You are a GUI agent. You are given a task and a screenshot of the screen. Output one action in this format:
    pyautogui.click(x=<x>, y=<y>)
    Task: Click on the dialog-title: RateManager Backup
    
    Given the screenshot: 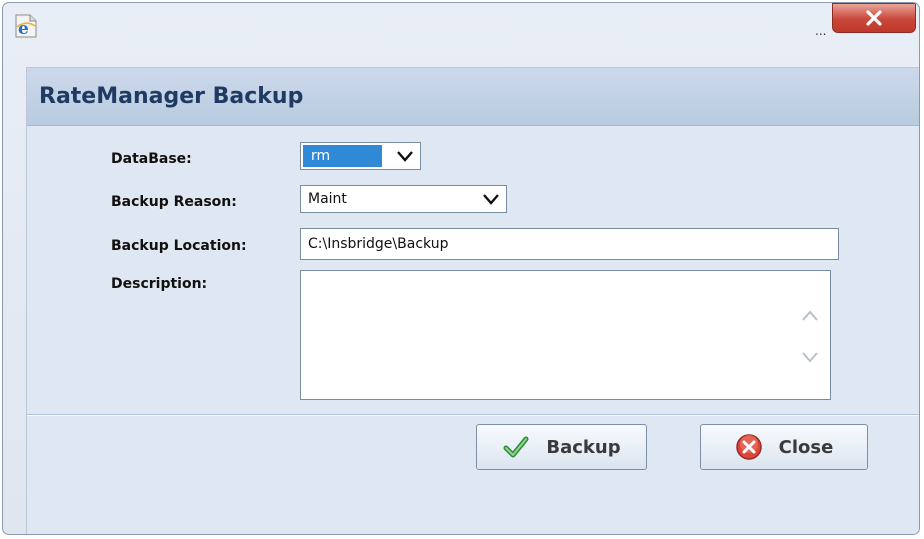 What is the action you would take?
    pyautogui.click(x=171, y=96)
    